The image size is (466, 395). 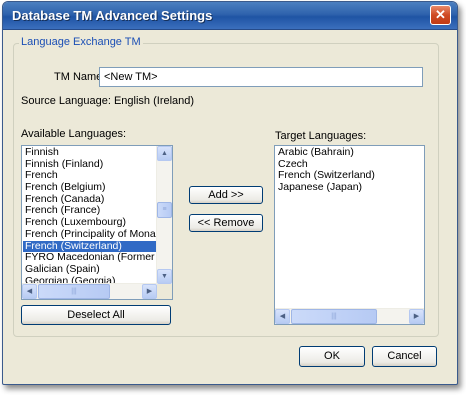 What do you see at coordinates (90, 153) in the screenshot?
I see `available-language-item: Finnish` at bounding box center [90, 153].